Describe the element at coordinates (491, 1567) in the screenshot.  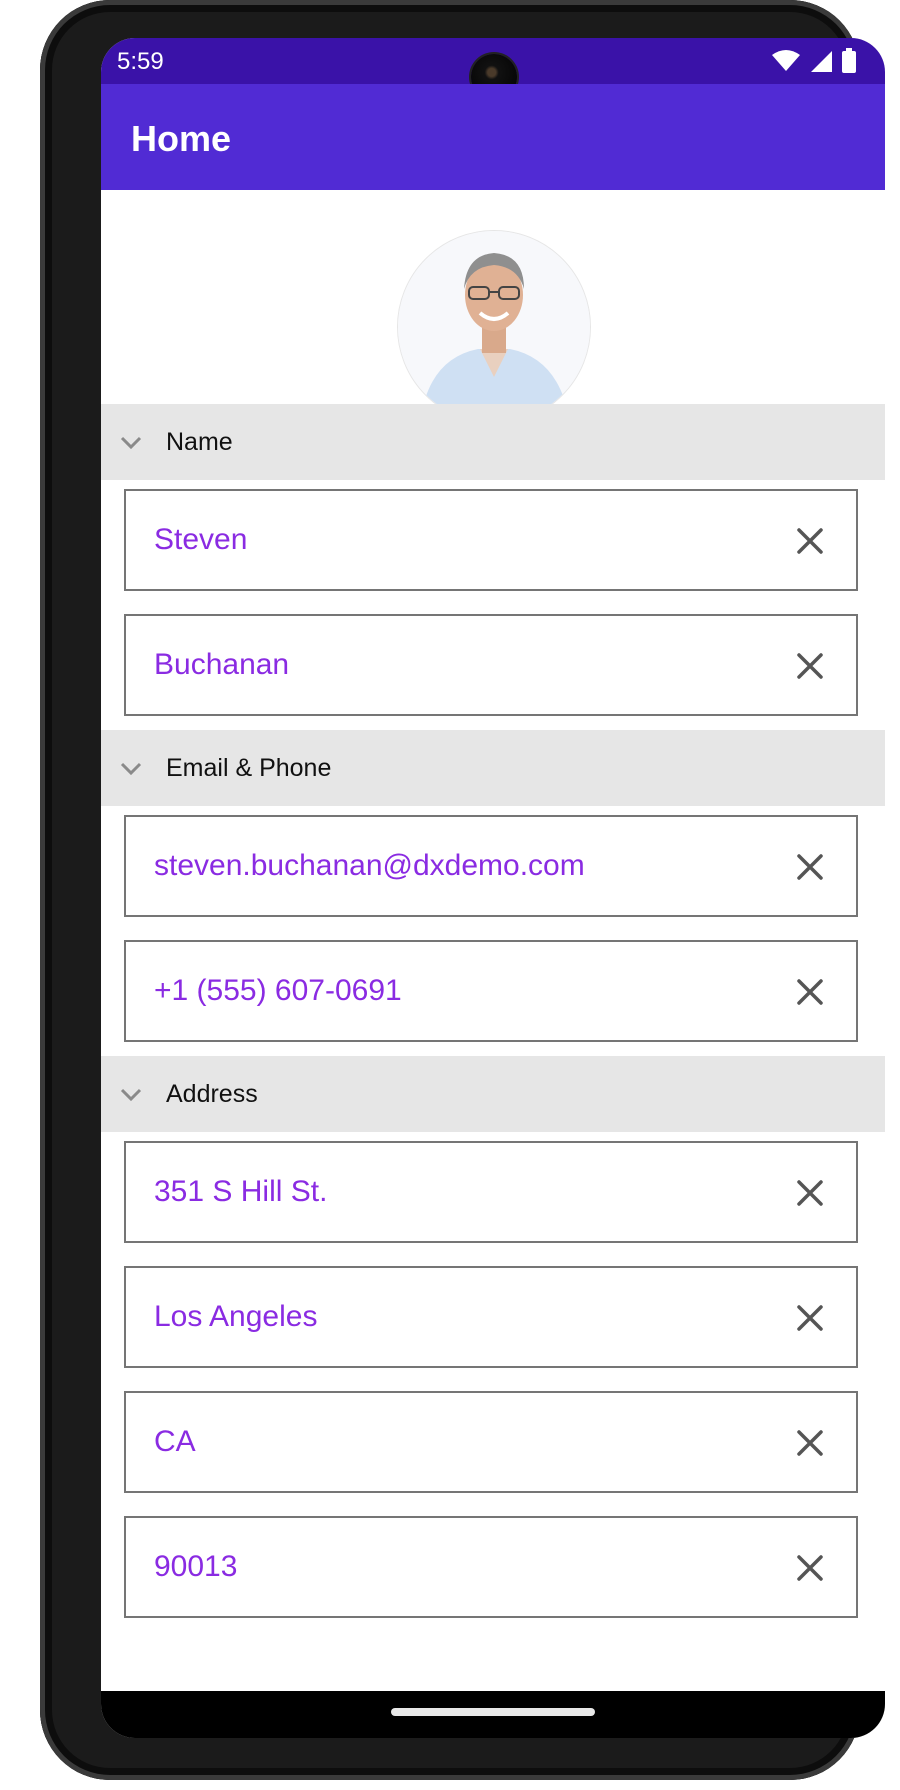
I see `zip-field: 90013` at that location.